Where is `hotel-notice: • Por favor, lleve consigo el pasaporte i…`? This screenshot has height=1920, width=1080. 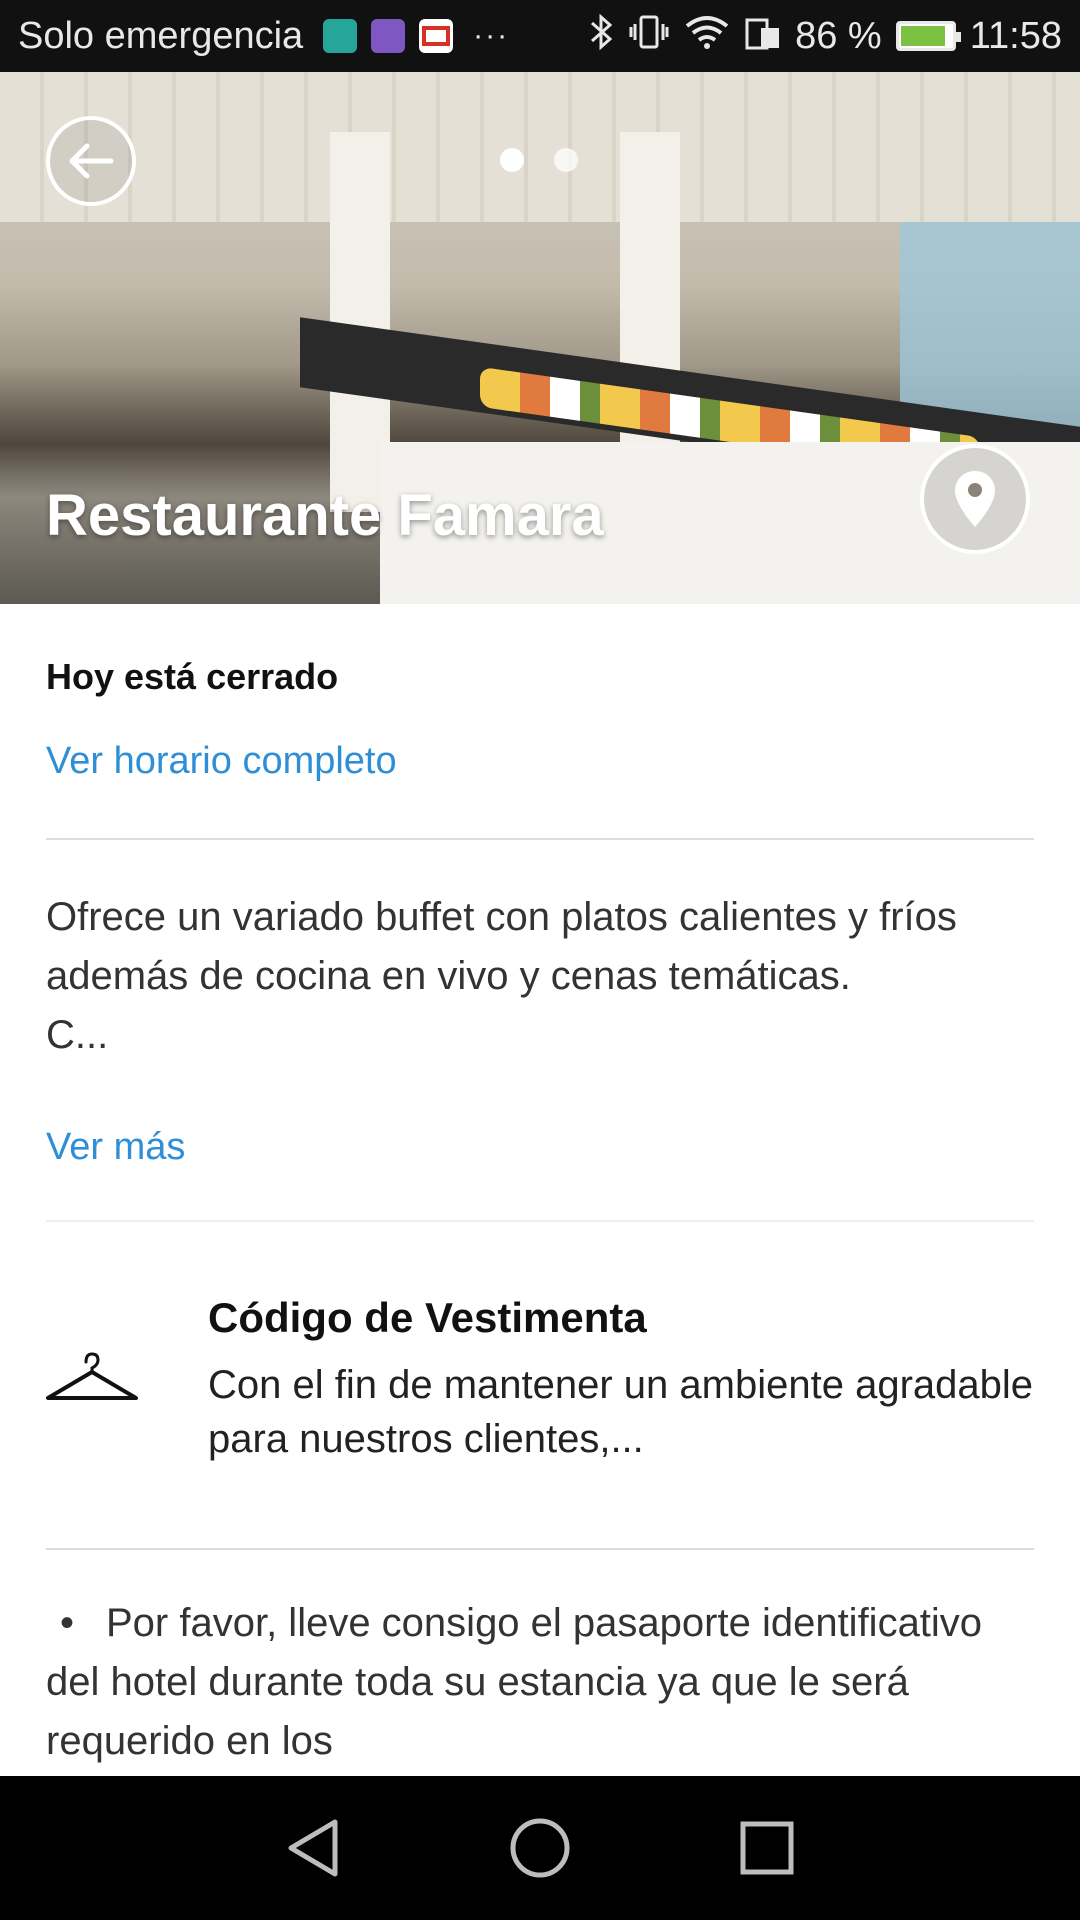
hotel-notice: • Por favor, lleve consigo el pasaporte i… is located at coordinates (540, 1682).